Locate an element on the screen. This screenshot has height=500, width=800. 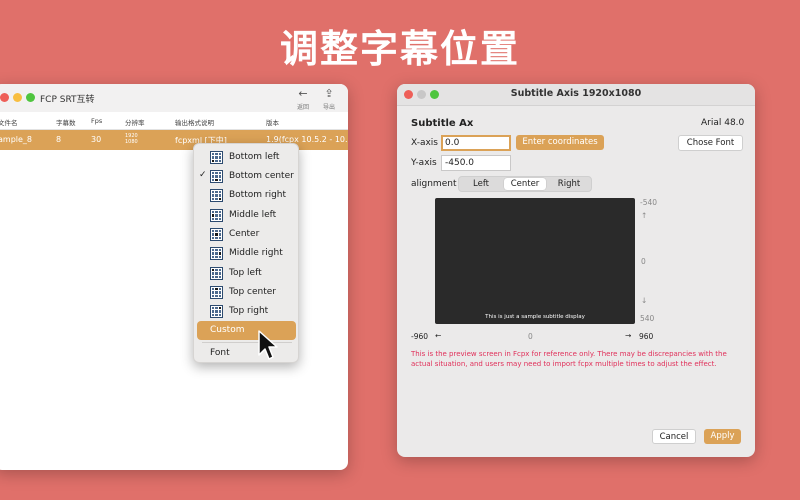
cell-file: ample_8 is located at coordinates (16, 139).